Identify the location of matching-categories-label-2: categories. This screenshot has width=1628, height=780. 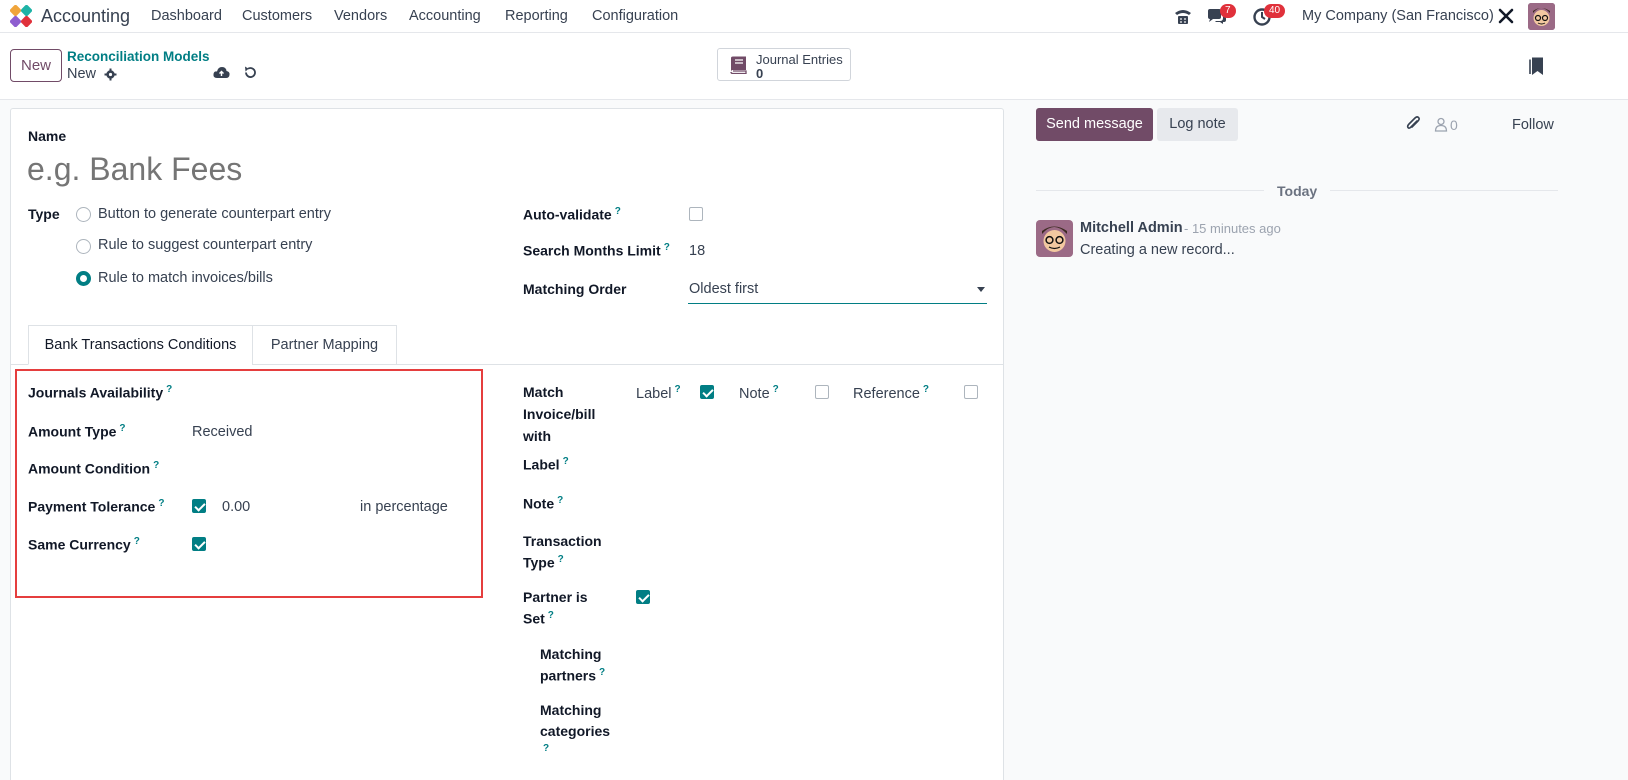
(575, 731).